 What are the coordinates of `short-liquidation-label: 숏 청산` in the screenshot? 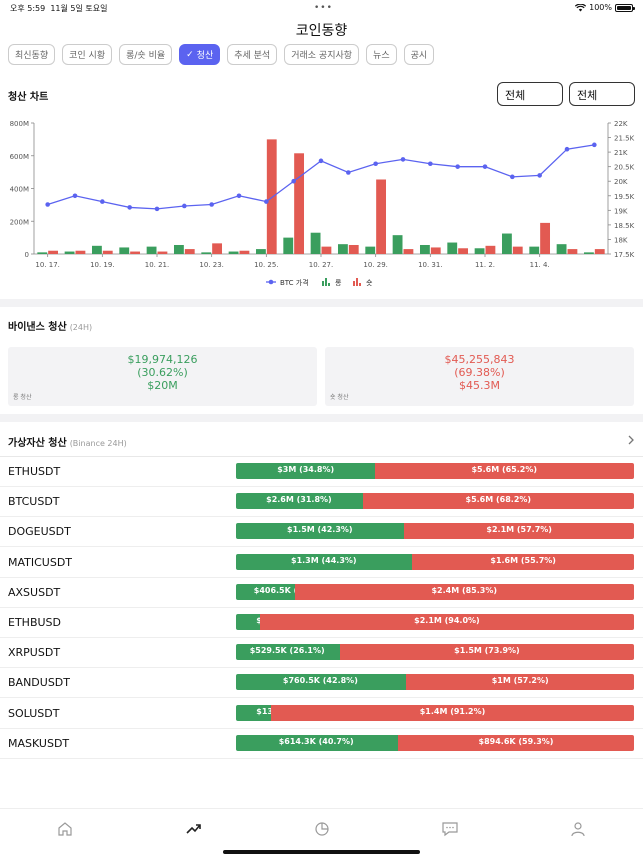 It's located at (339, 397).